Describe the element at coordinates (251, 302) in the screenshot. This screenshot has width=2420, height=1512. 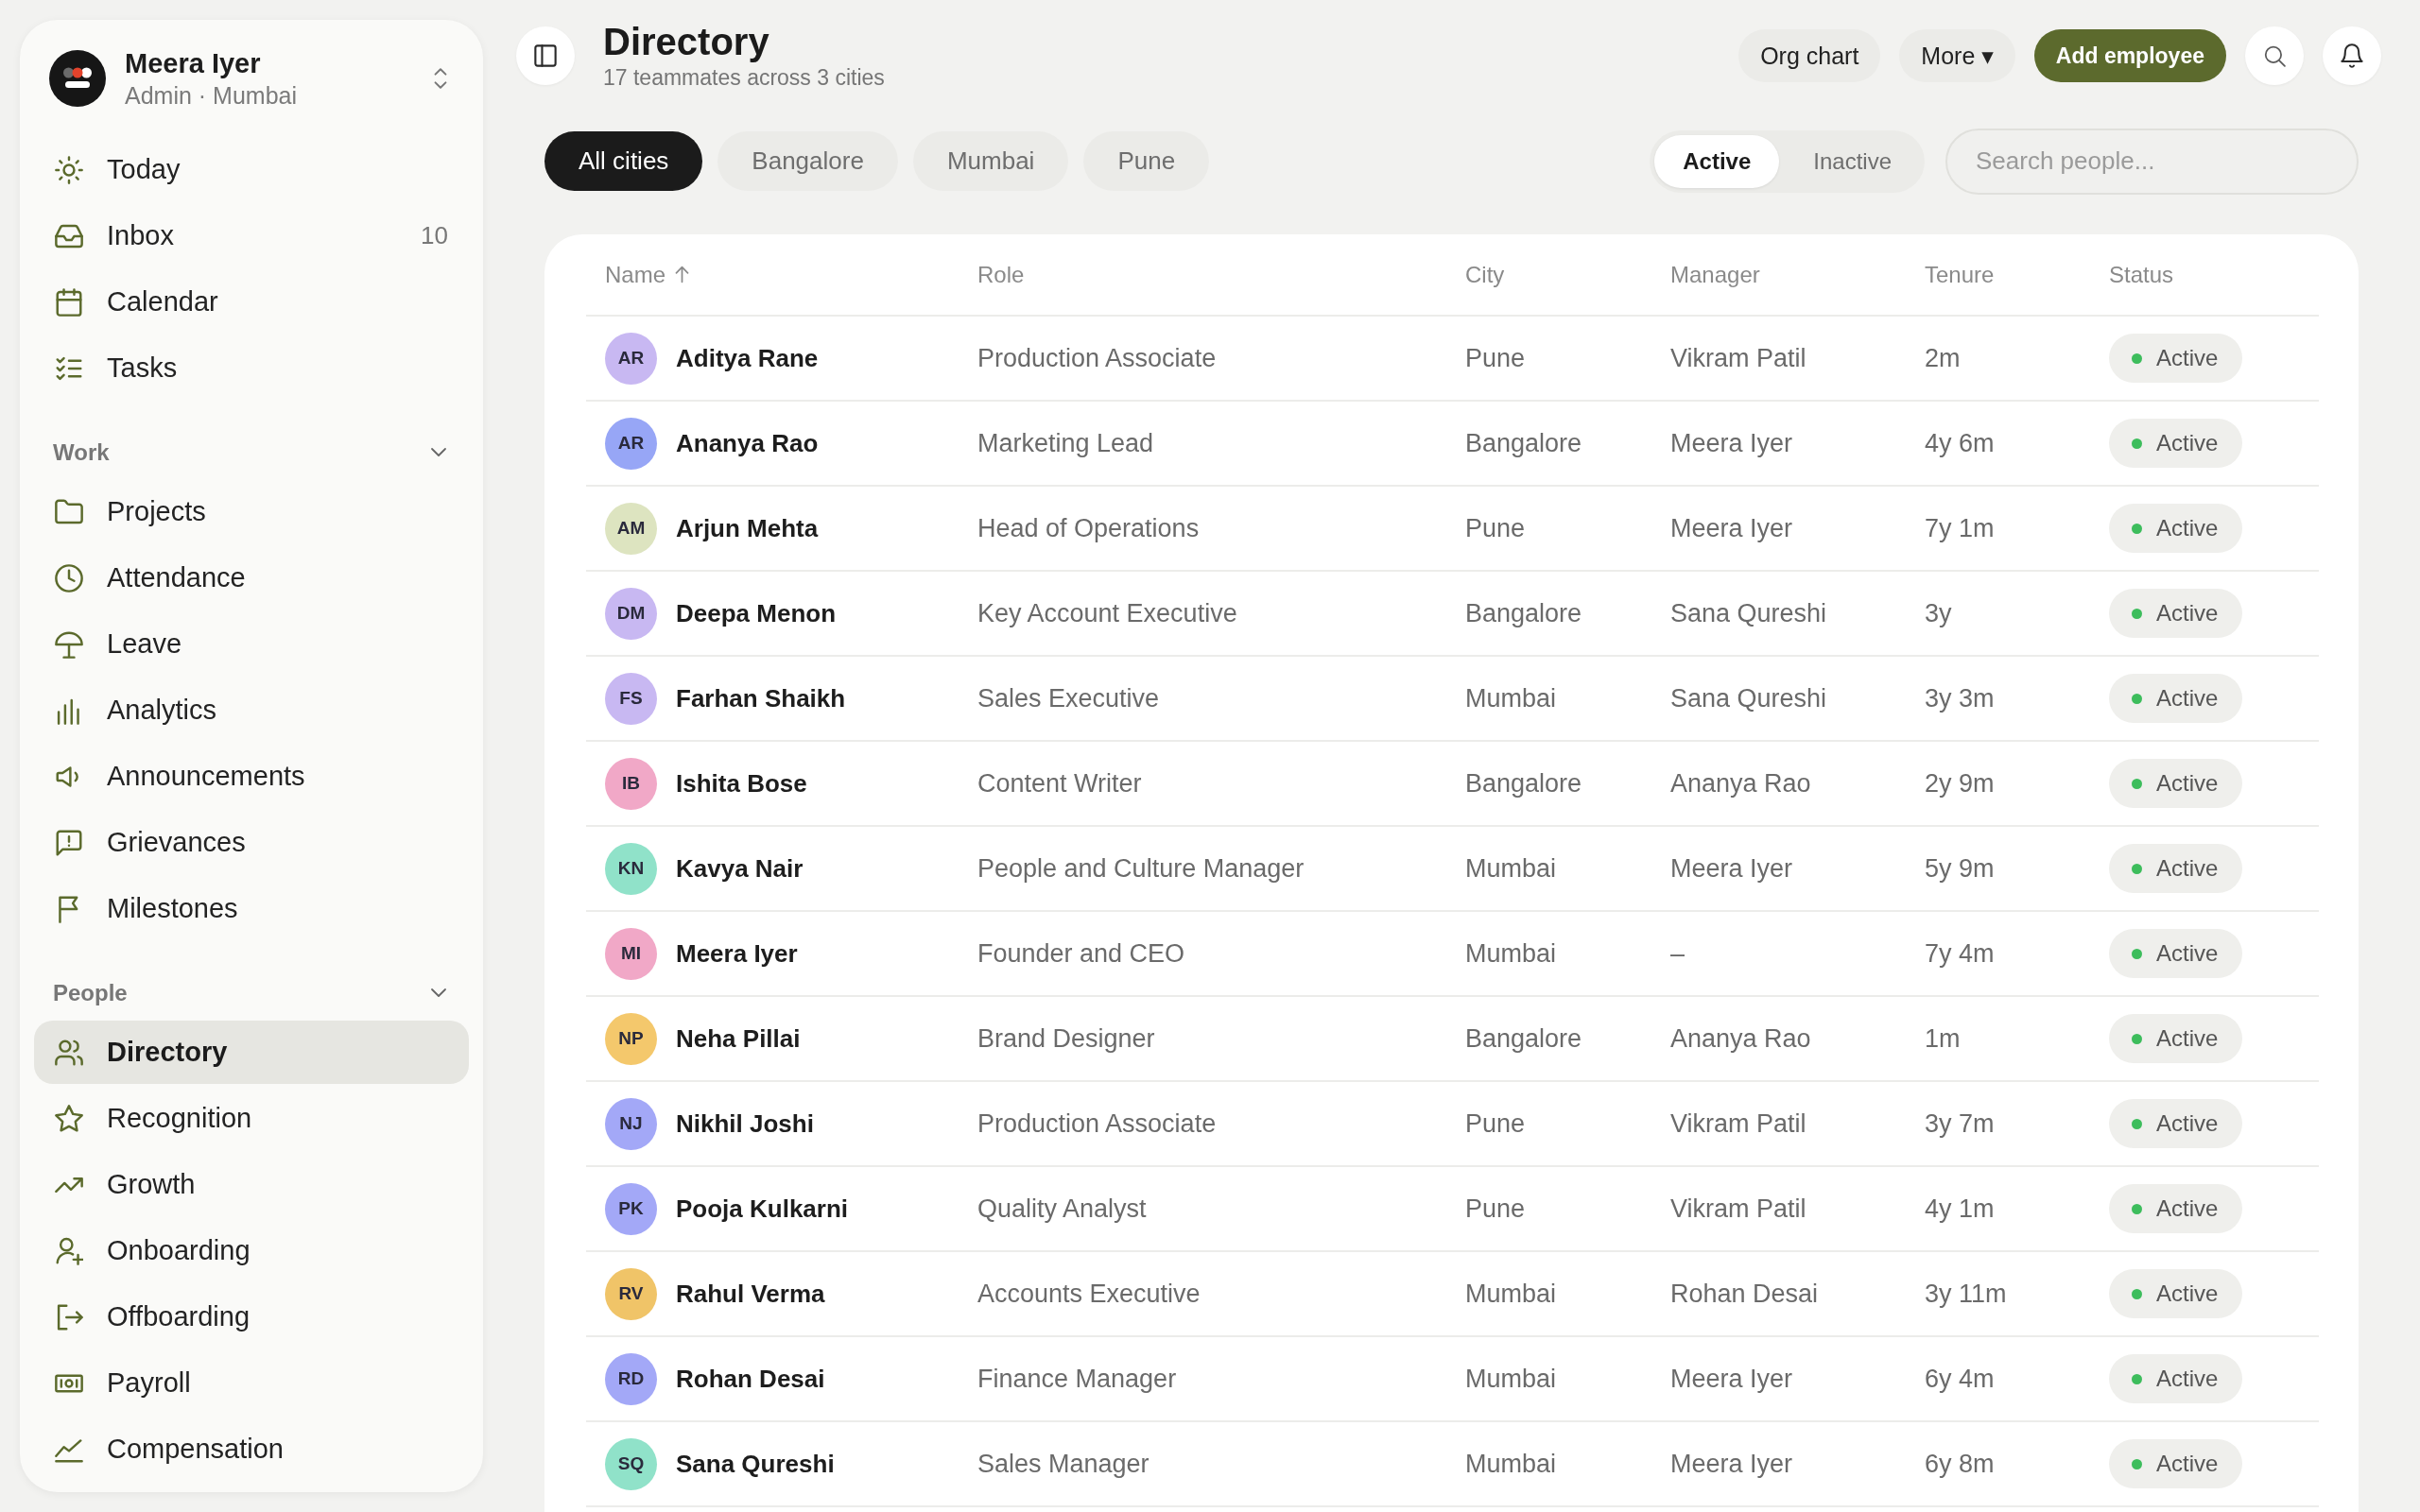
I see `nav-item: Calendar` at that location.